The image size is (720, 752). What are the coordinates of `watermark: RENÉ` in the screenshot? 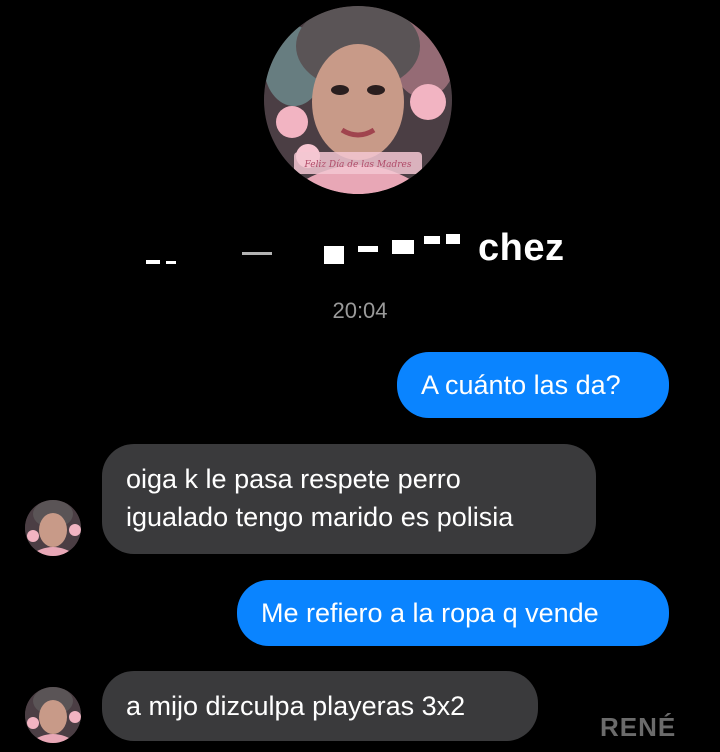 It's located at (638, 727).